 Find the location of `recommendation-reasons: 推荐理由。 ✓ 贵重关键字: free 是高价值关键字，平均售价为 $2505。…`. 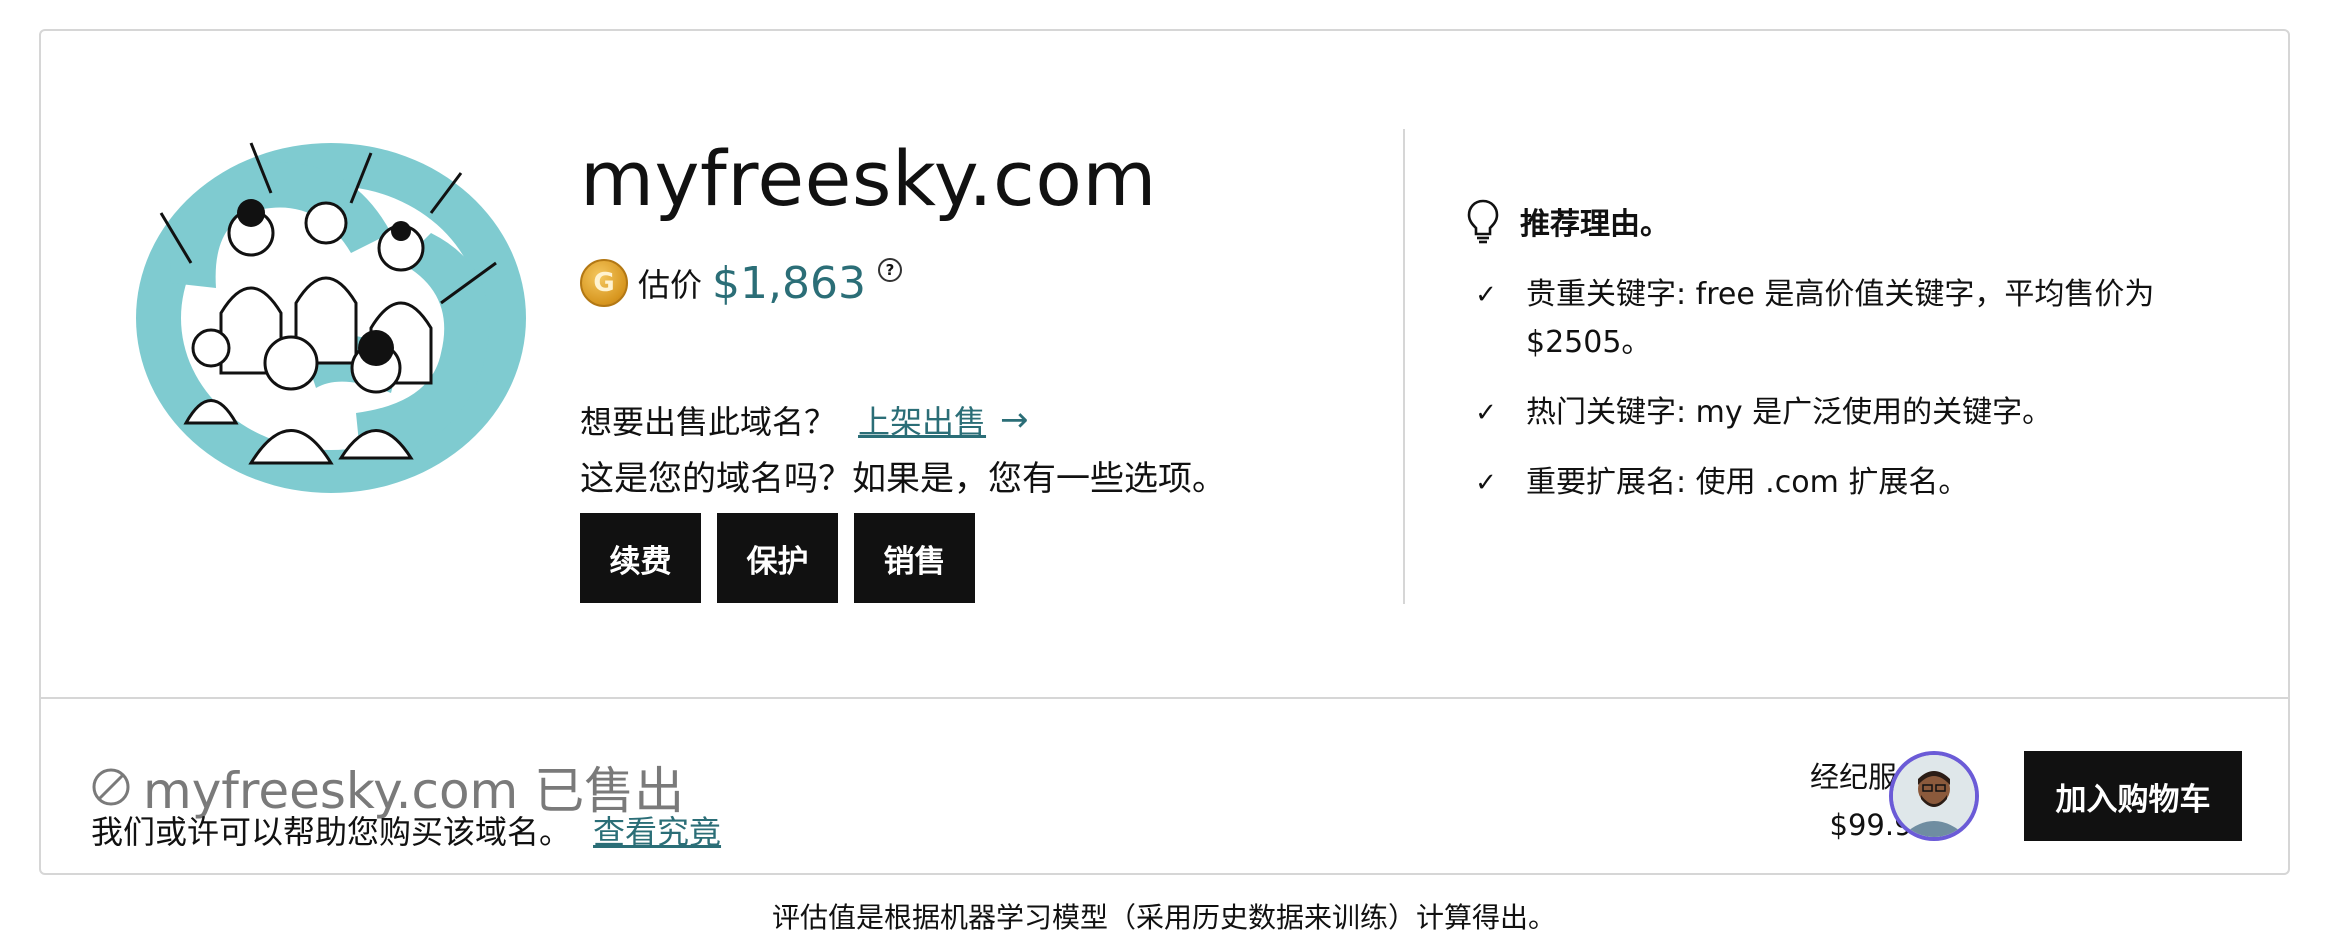

recommendation-reasons: 推荐理由。 ✓ 贵重关键字: free 是高价值关键字，平均售价为 $2505。… is located at coordinates (1846, 350).